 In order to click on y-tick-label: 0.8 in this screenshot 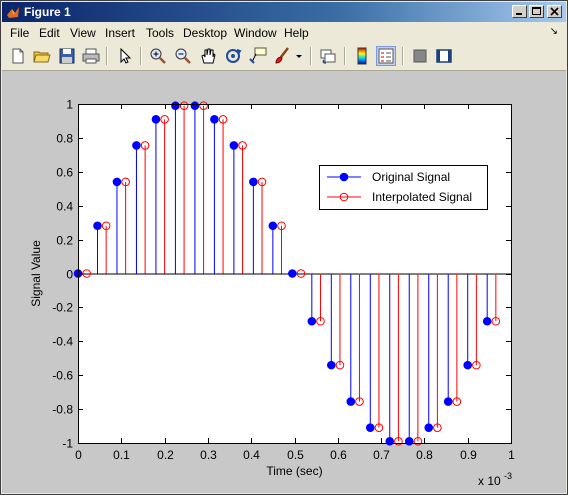, I will do `click(64, 139)`.